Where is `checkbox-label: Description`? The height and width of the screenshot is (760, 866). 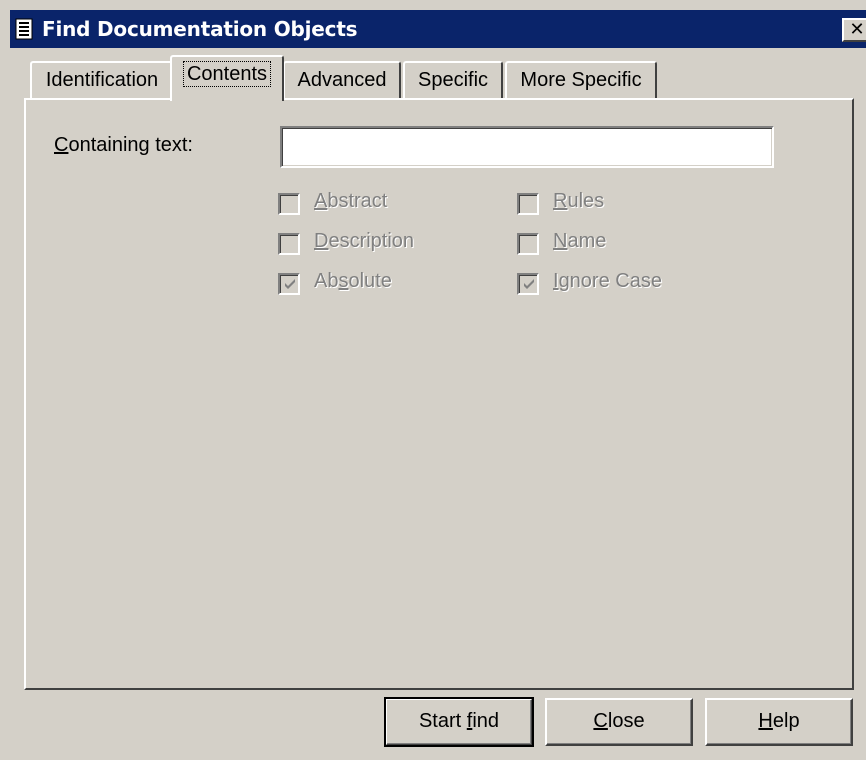 checkbox-label: Description is located at coordinates (364, 241).